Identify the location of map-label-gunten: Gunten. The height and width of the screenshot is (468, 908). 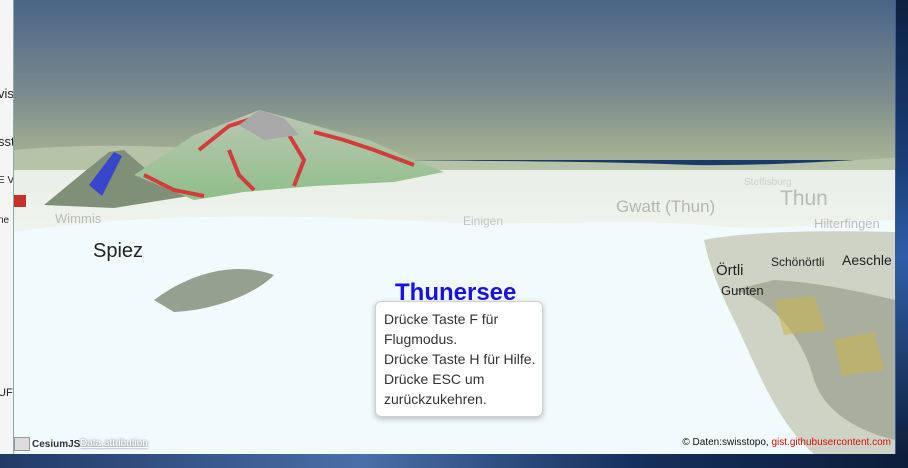
(742, 290).